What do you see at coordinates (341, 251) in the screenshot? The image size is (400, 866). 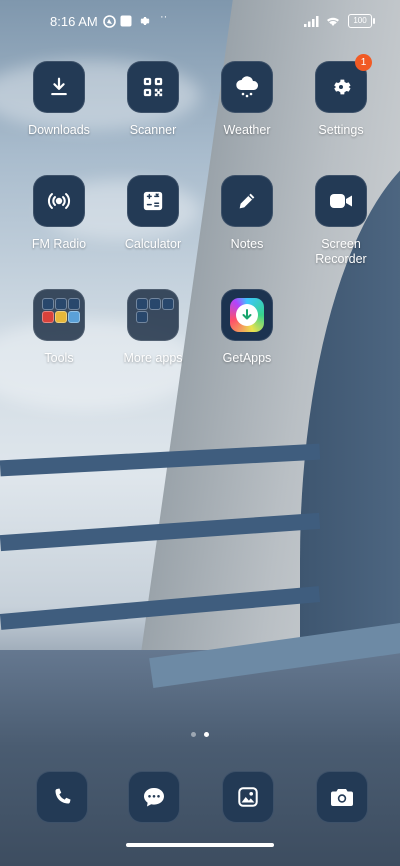 I see `app-label: Screen Recorder` at bounding box center [341, 251].